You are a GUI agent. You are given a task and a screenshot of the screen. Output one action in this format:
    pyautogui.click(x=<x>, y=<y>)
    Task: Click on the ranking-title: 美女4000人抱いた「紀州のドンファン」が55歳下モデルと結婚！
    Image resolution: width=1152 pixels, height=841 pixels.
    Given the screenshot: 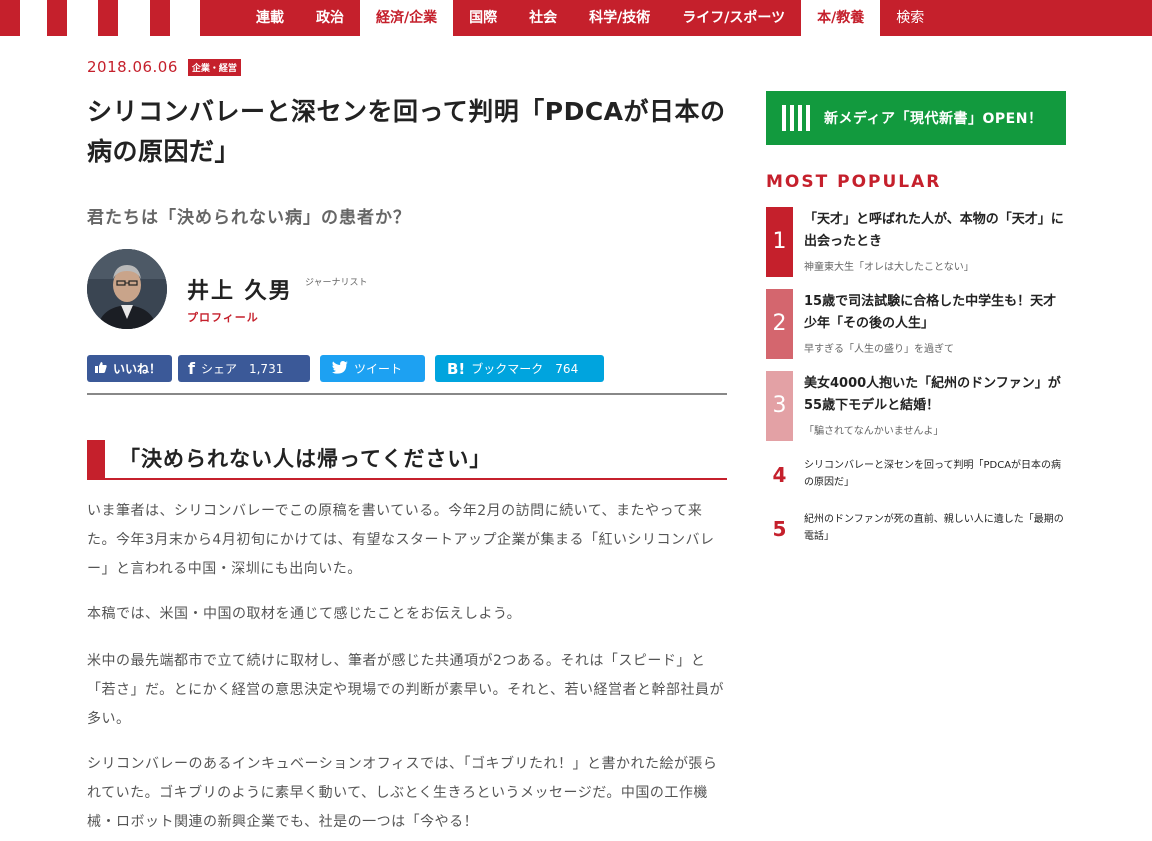 What is the action you would take?
    pyautogui.click(x=932, y=394)
    